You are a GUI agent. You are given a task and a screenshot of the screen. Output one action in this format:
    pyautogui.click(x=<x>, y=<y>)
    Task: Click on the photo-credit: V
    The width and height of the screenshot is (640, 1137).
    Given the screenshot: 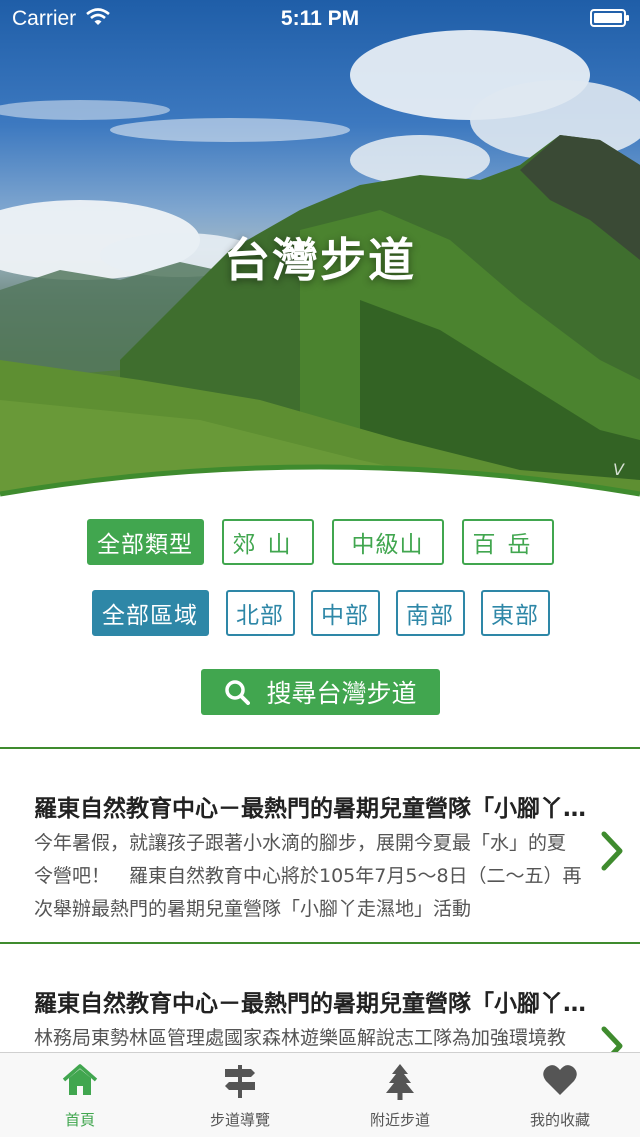 What is the action you would take?
    pyautogui.click(x=618, y=469)
    